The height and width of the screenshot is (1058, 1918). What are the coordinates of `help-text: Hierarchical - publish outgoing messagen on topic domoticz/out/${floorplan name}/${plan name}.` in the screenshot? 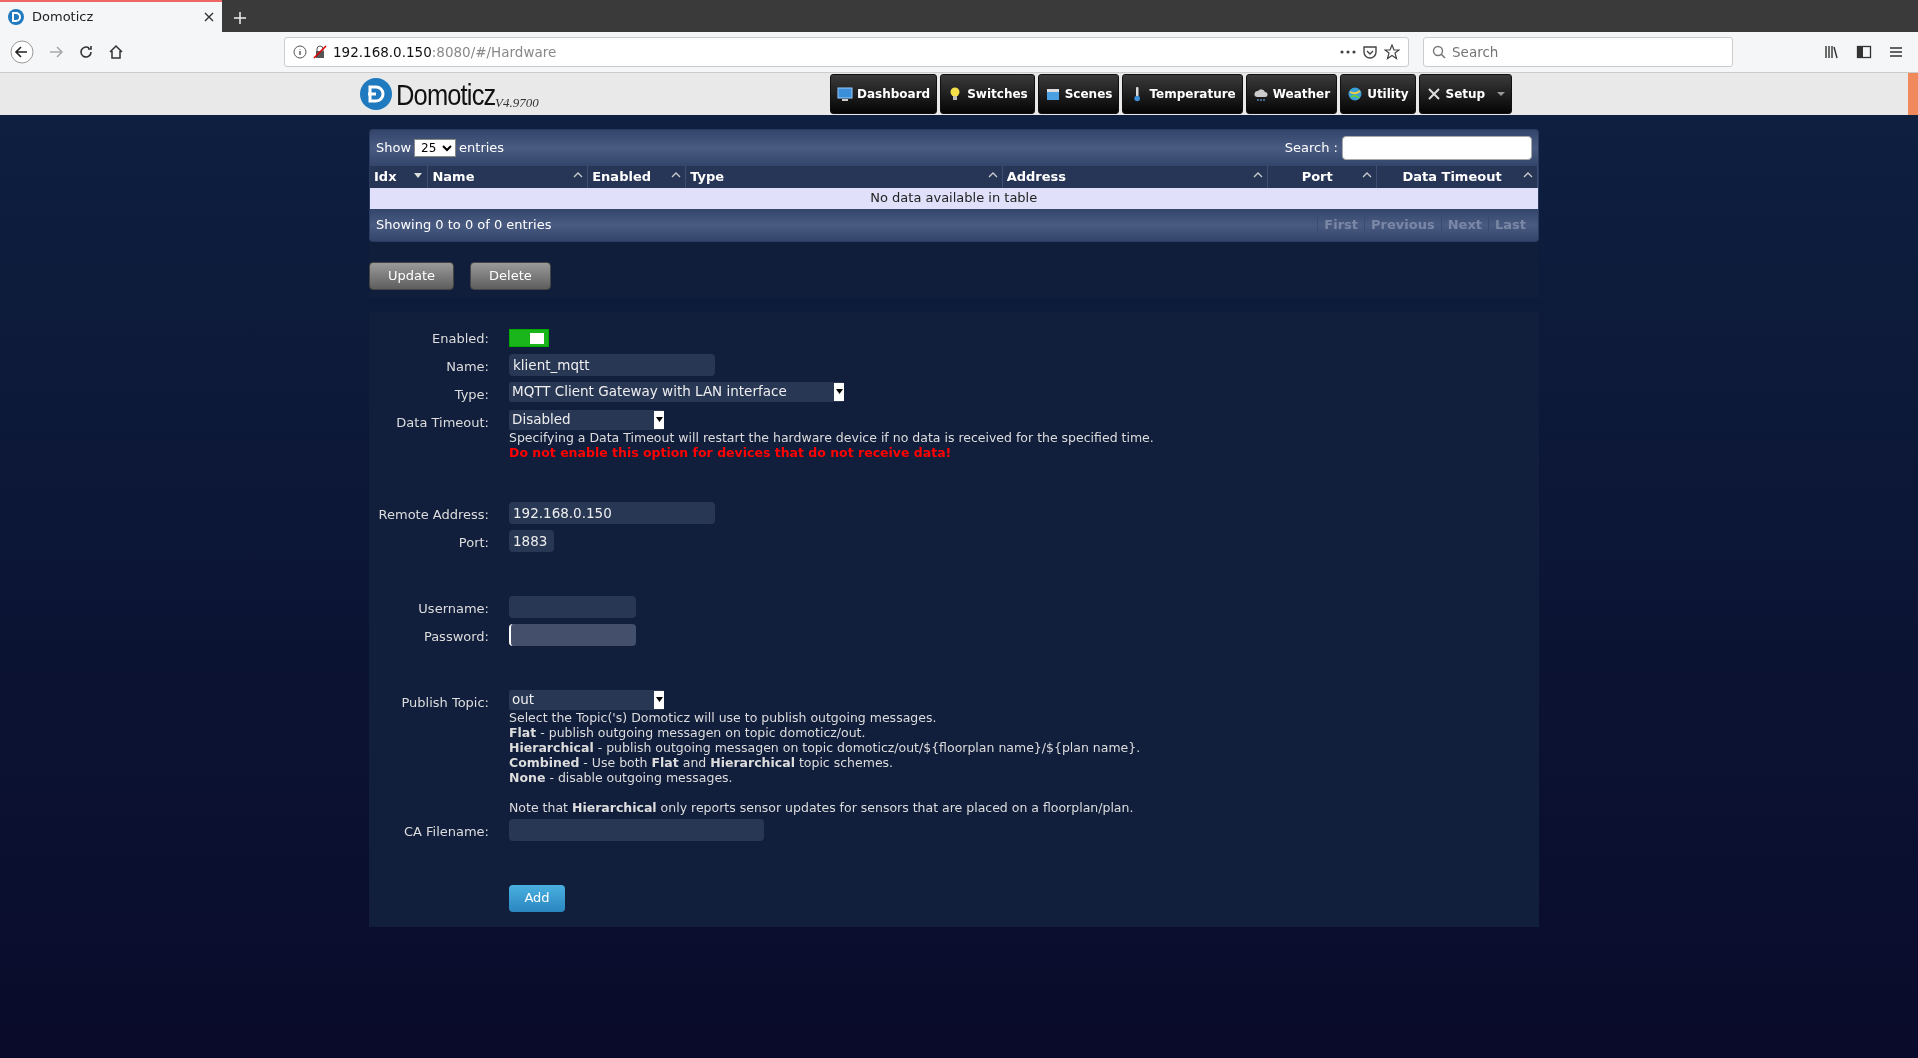 It's located at (825, 747).